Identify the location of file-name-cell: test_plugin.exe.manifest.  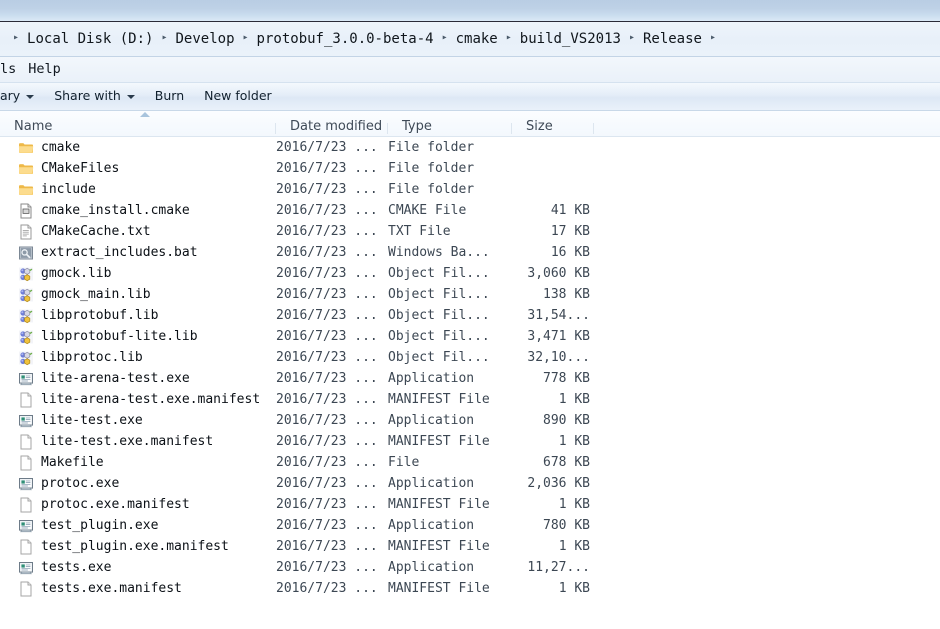
(138, 547).